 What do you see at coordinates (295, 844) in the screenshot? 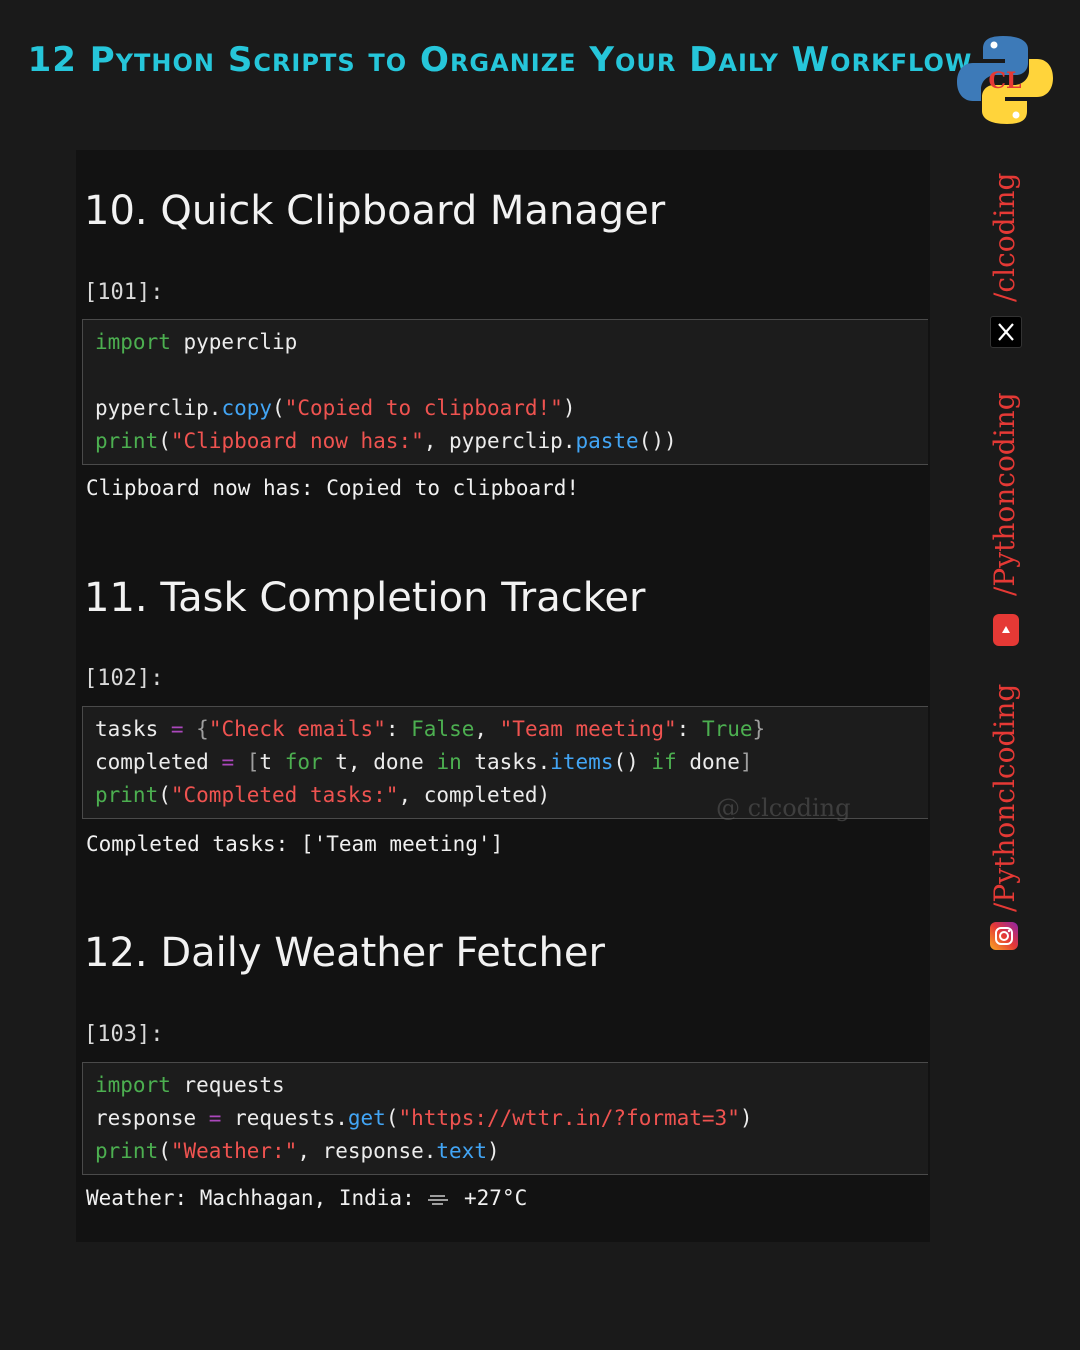
I see `cell-output-102: Completed tasks: ['Team meeting']` at bounding box center [295, 844].